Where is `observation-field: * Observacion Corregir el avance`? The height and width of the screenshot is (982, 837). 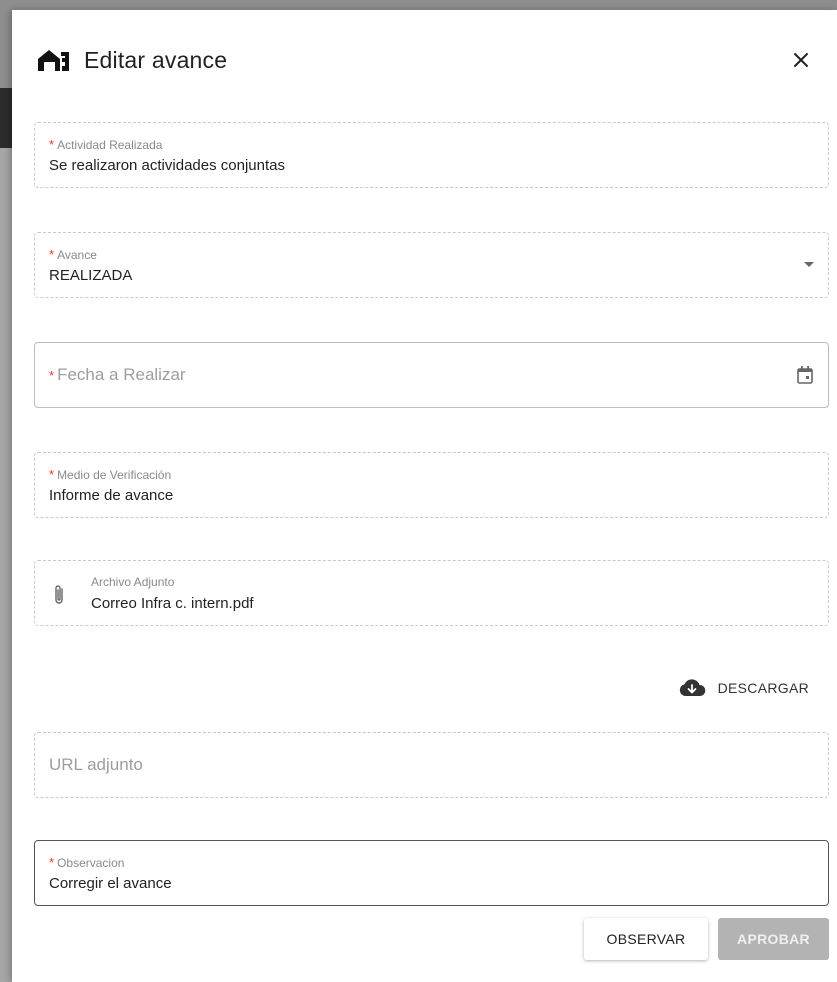
observation-field: * Observacion Corregir el avance is located at coordinates (431, 873).